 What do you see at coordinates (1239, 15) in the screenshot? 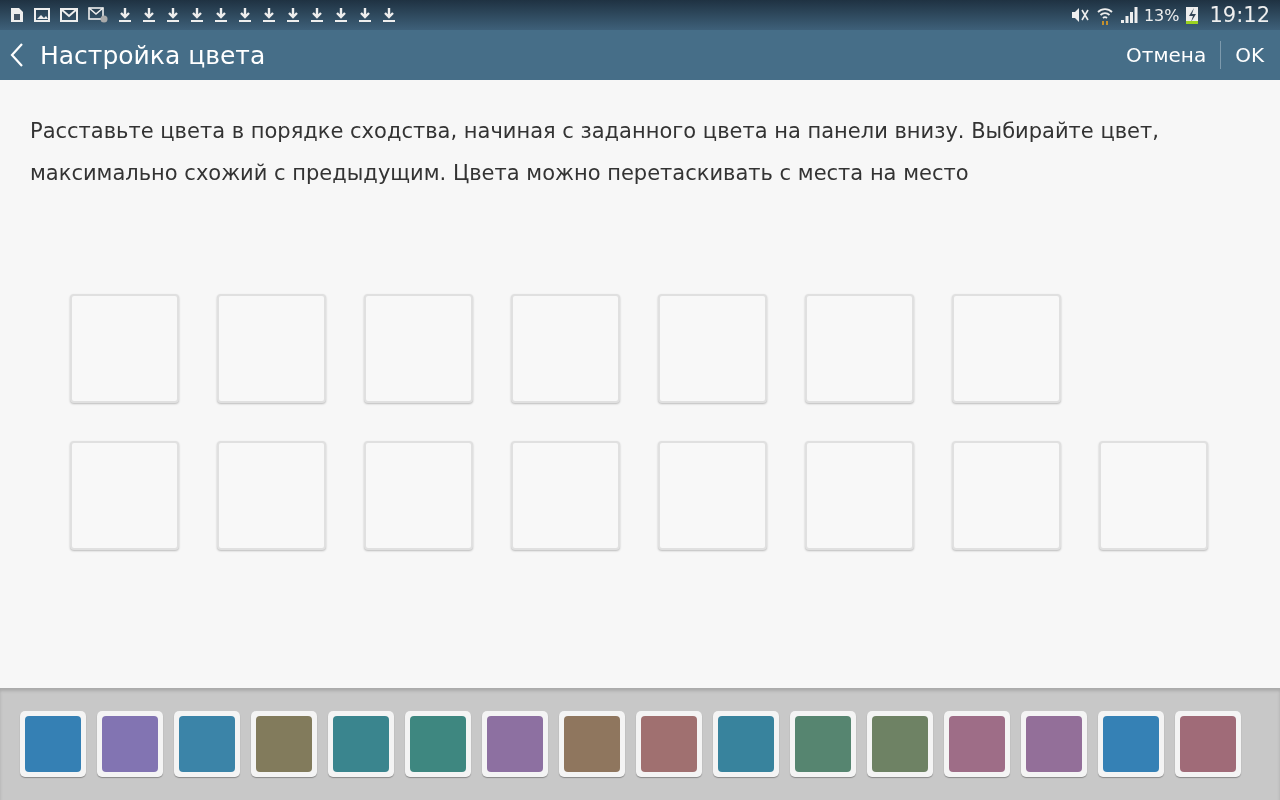
I see `clock: 19:12` at bounding box center [1239, 15].